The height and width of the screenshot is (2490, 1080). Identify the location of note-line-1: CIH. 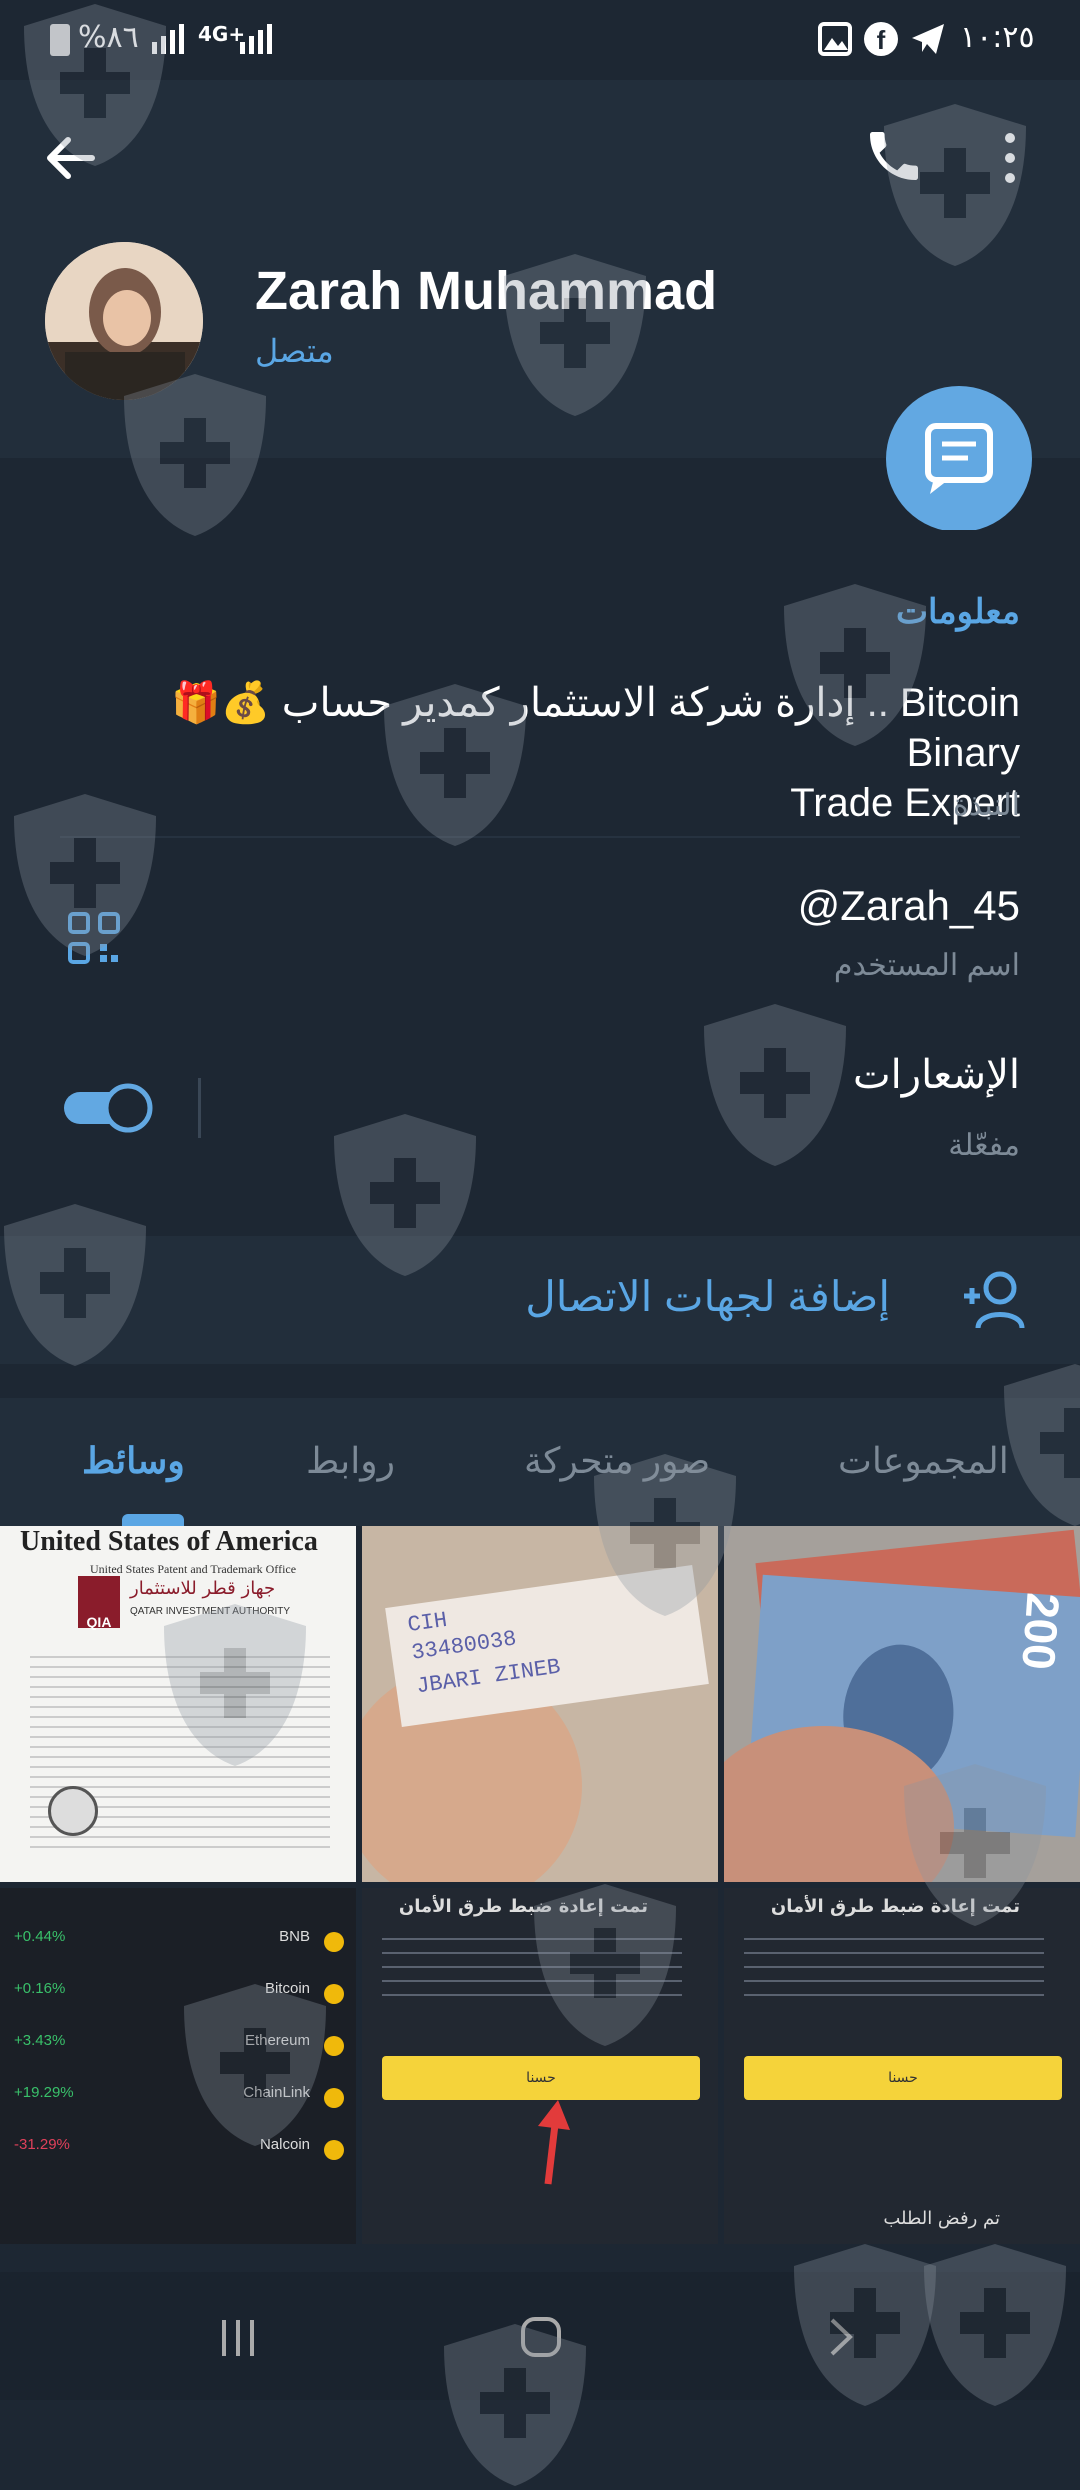
(427, 1623).